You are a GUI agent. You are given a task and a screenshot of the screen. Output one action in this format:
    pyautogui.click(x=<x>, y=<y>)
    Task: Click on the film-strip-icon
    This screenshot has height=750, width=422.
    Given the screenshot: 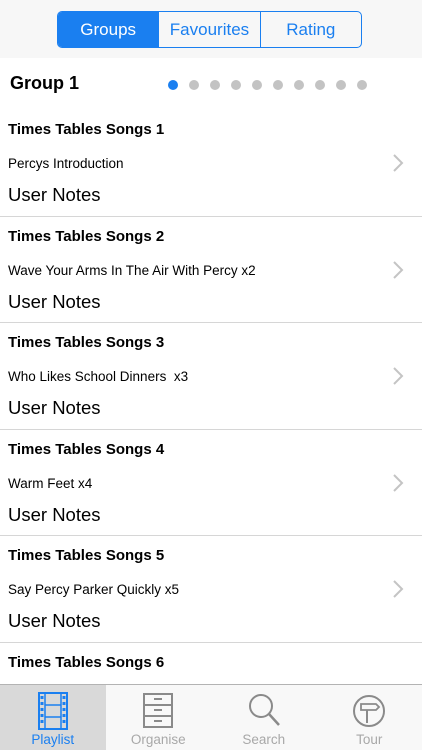 What is the action you would take?
    pyautogui.click(x=52, y=711)
    